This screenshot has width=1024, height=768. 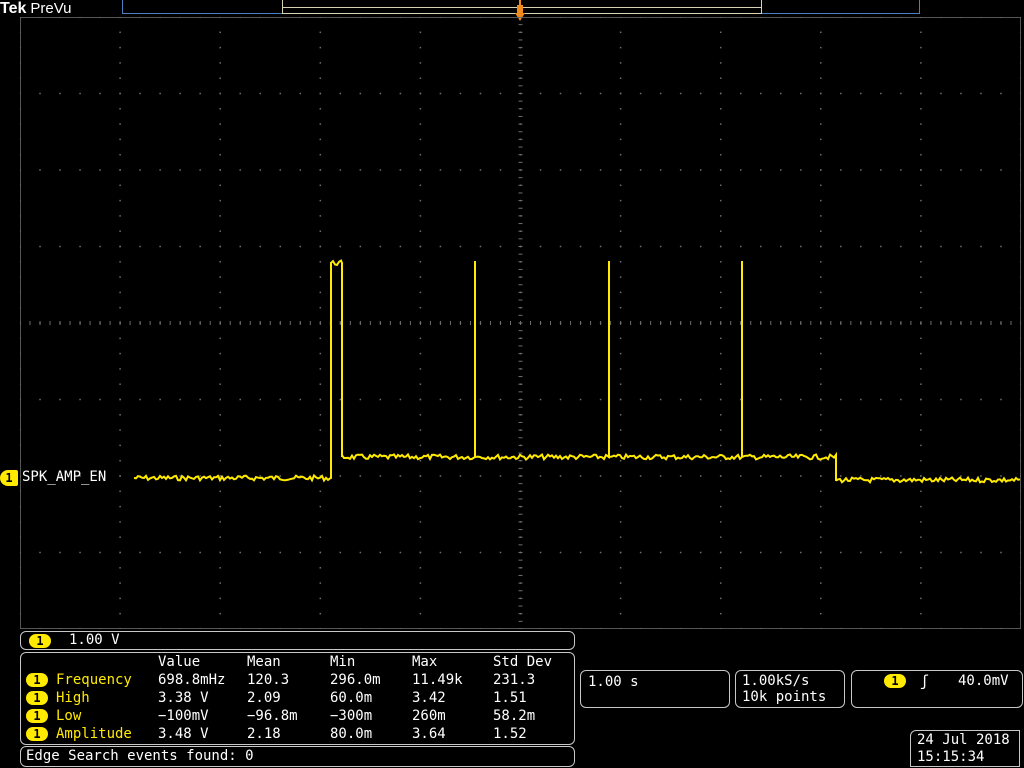 I want to click on measurement-min: 80.0m, so click(x=351, y=734).